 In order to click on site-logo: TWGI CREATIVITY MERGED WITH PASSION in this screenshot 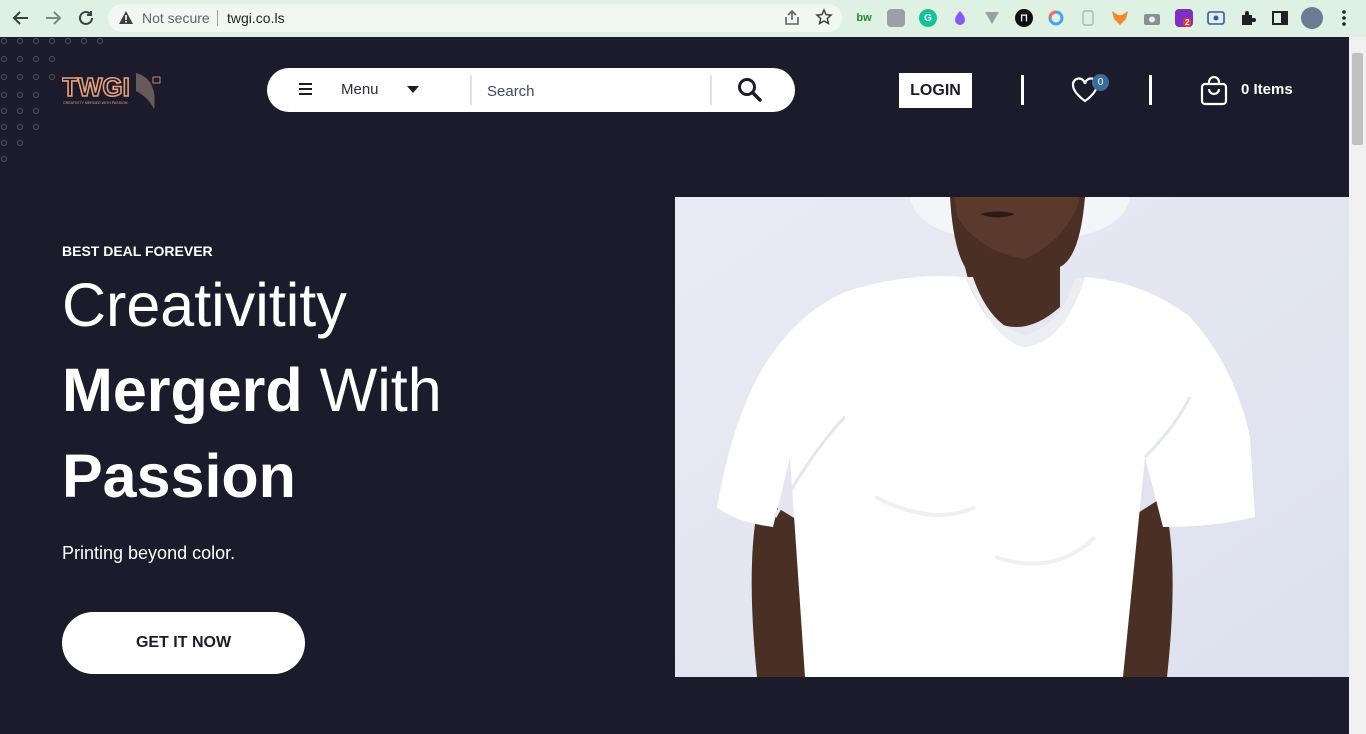, I will do `click(111, 91)`.